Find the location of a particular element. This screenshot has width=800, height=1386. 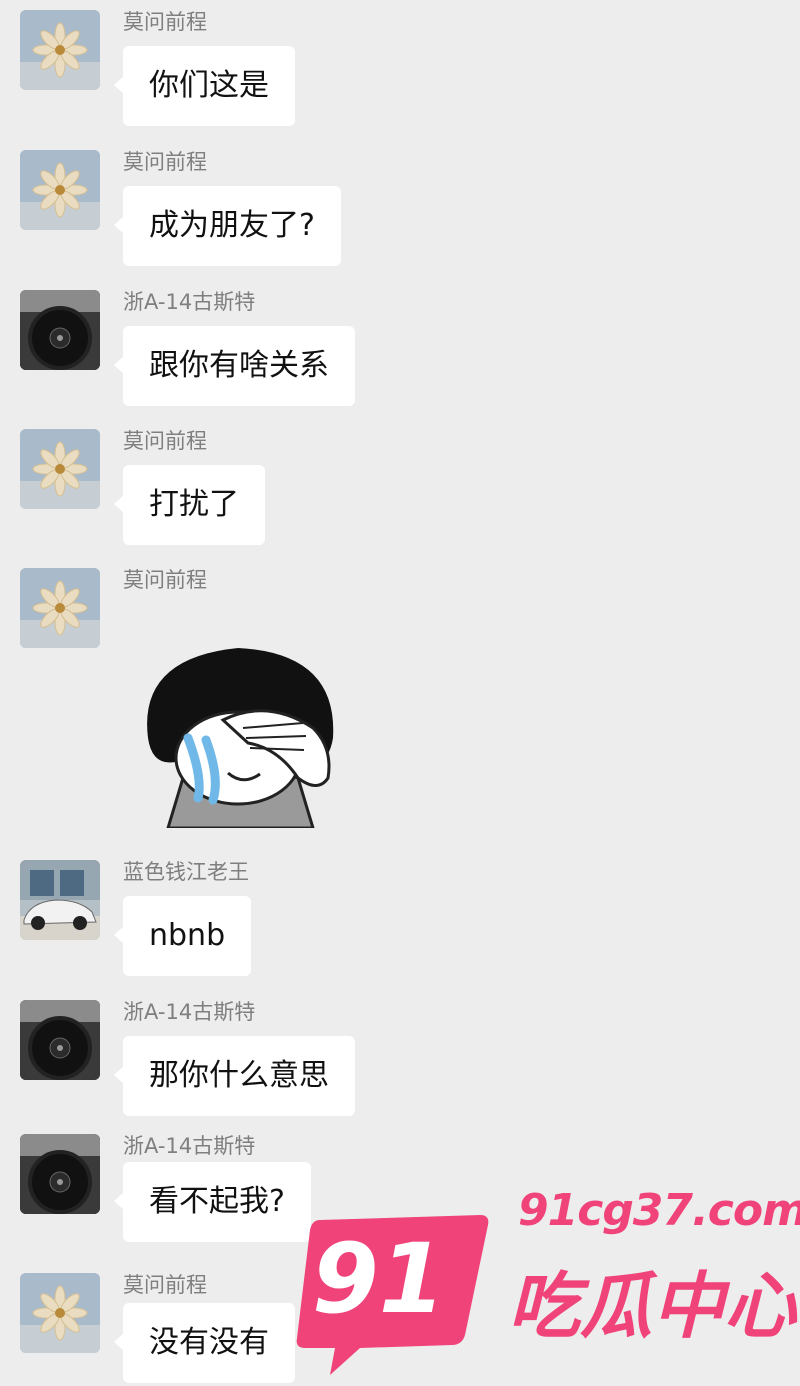

message-bubble: 你们这是 is located at coordinates (204, 86).